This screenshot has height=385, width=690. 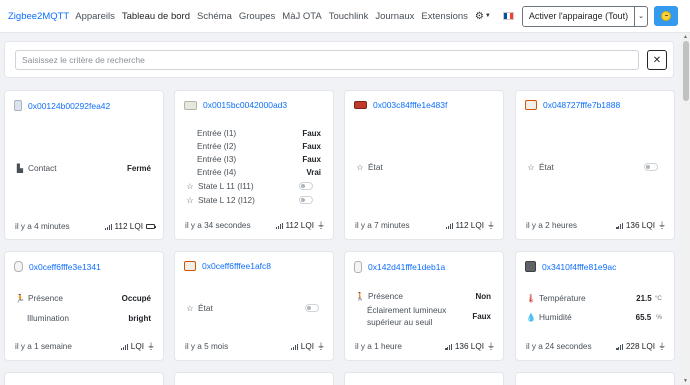 I want to click on nav-link-schema: Schéma, so click(x=214, y=16).